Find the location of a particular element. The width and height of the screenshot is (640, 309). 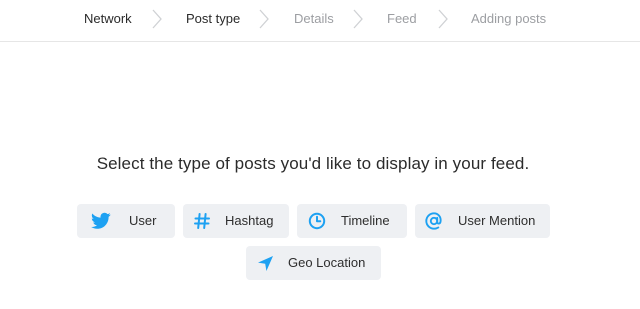

post-type-label: Geo Location is located at coordinates (327, 262).